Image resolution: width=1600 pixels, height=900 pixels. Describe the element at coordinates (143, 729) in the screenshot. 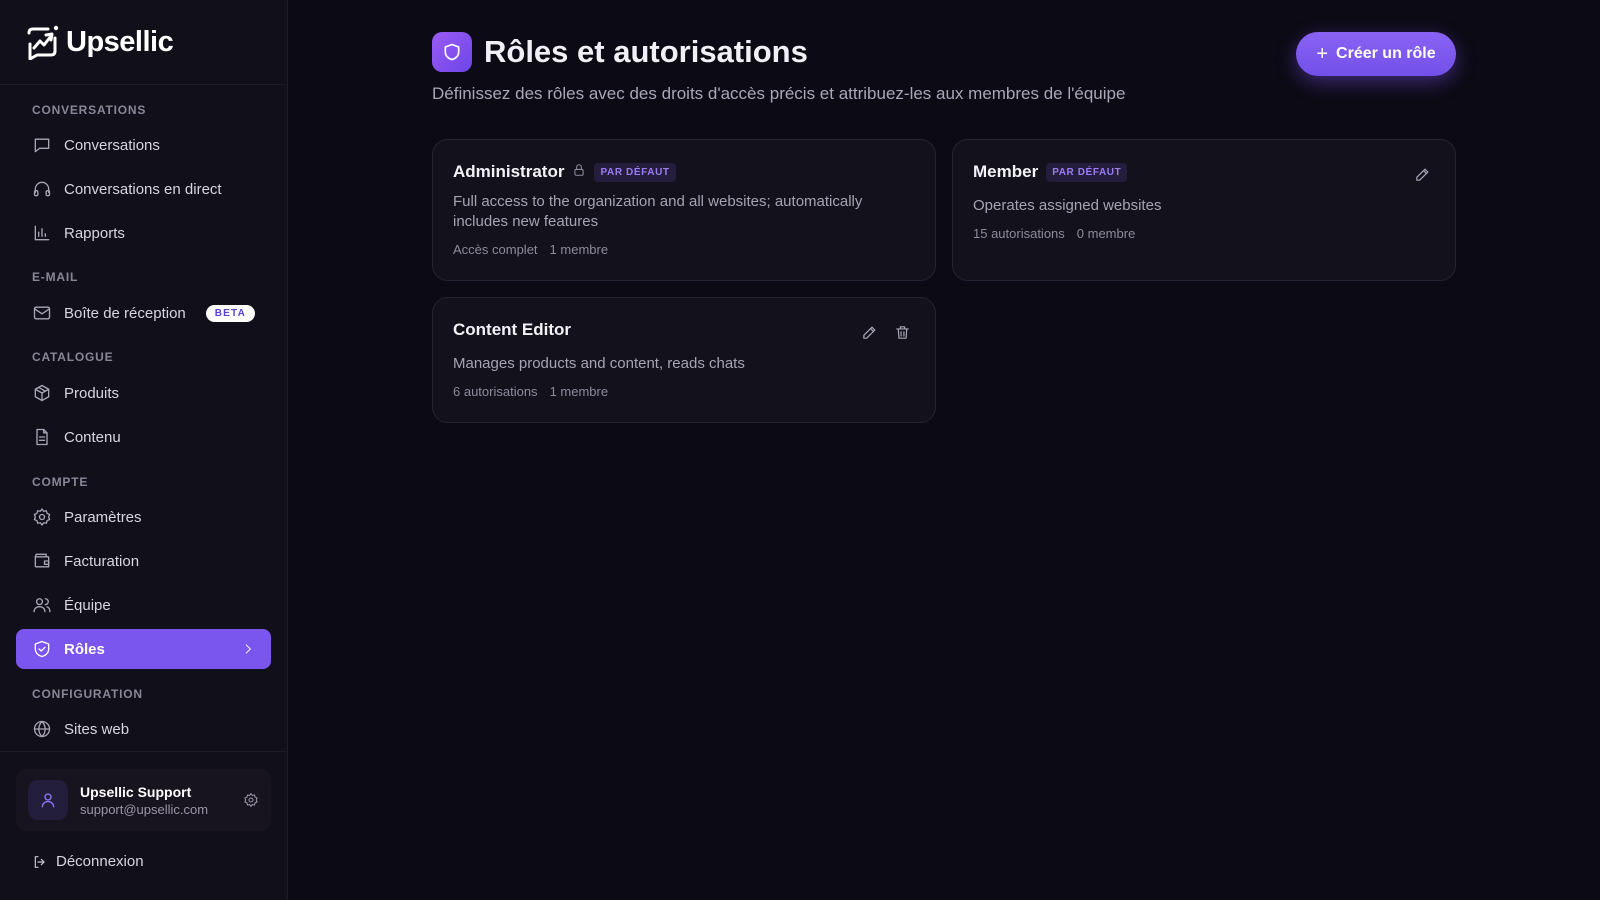

I see `sidebar-item-websites: Sites web` at that location.